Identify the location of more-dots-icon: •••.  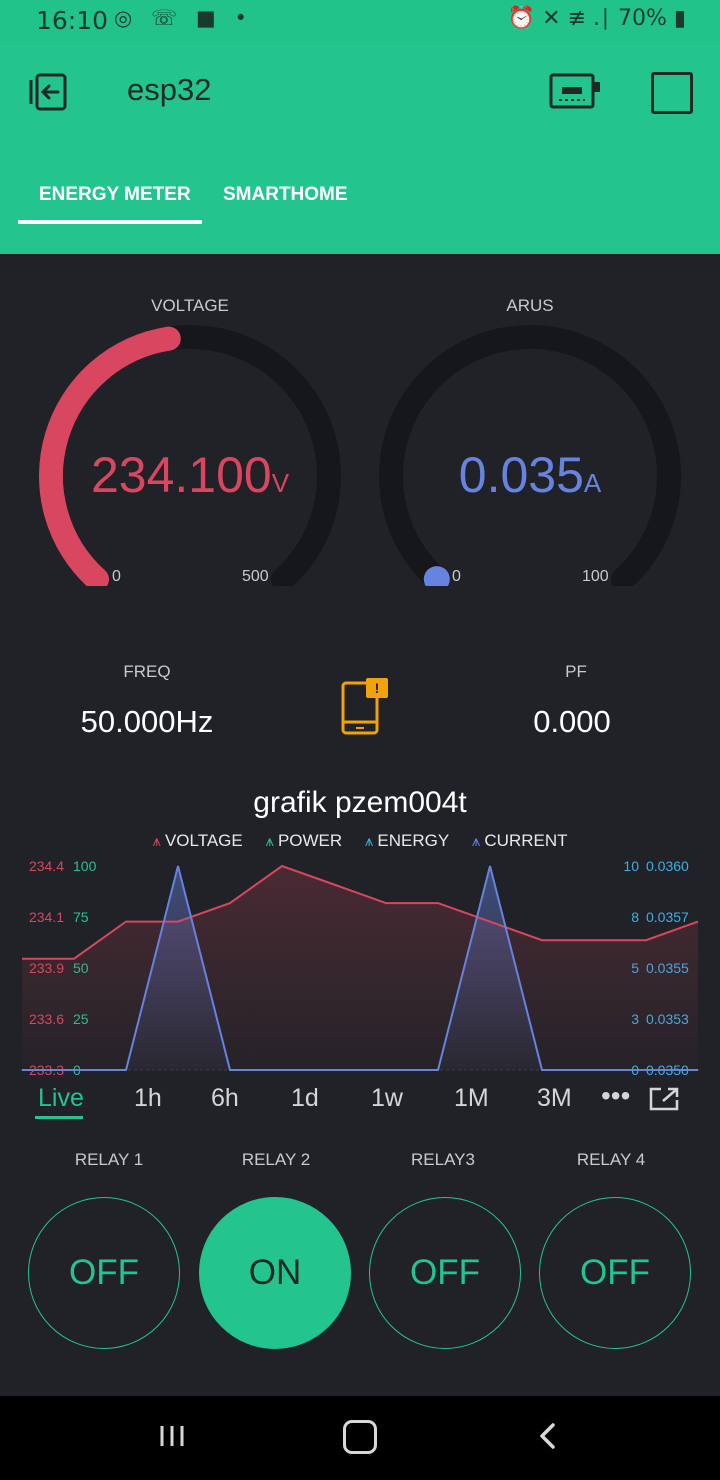
(615, 1096).